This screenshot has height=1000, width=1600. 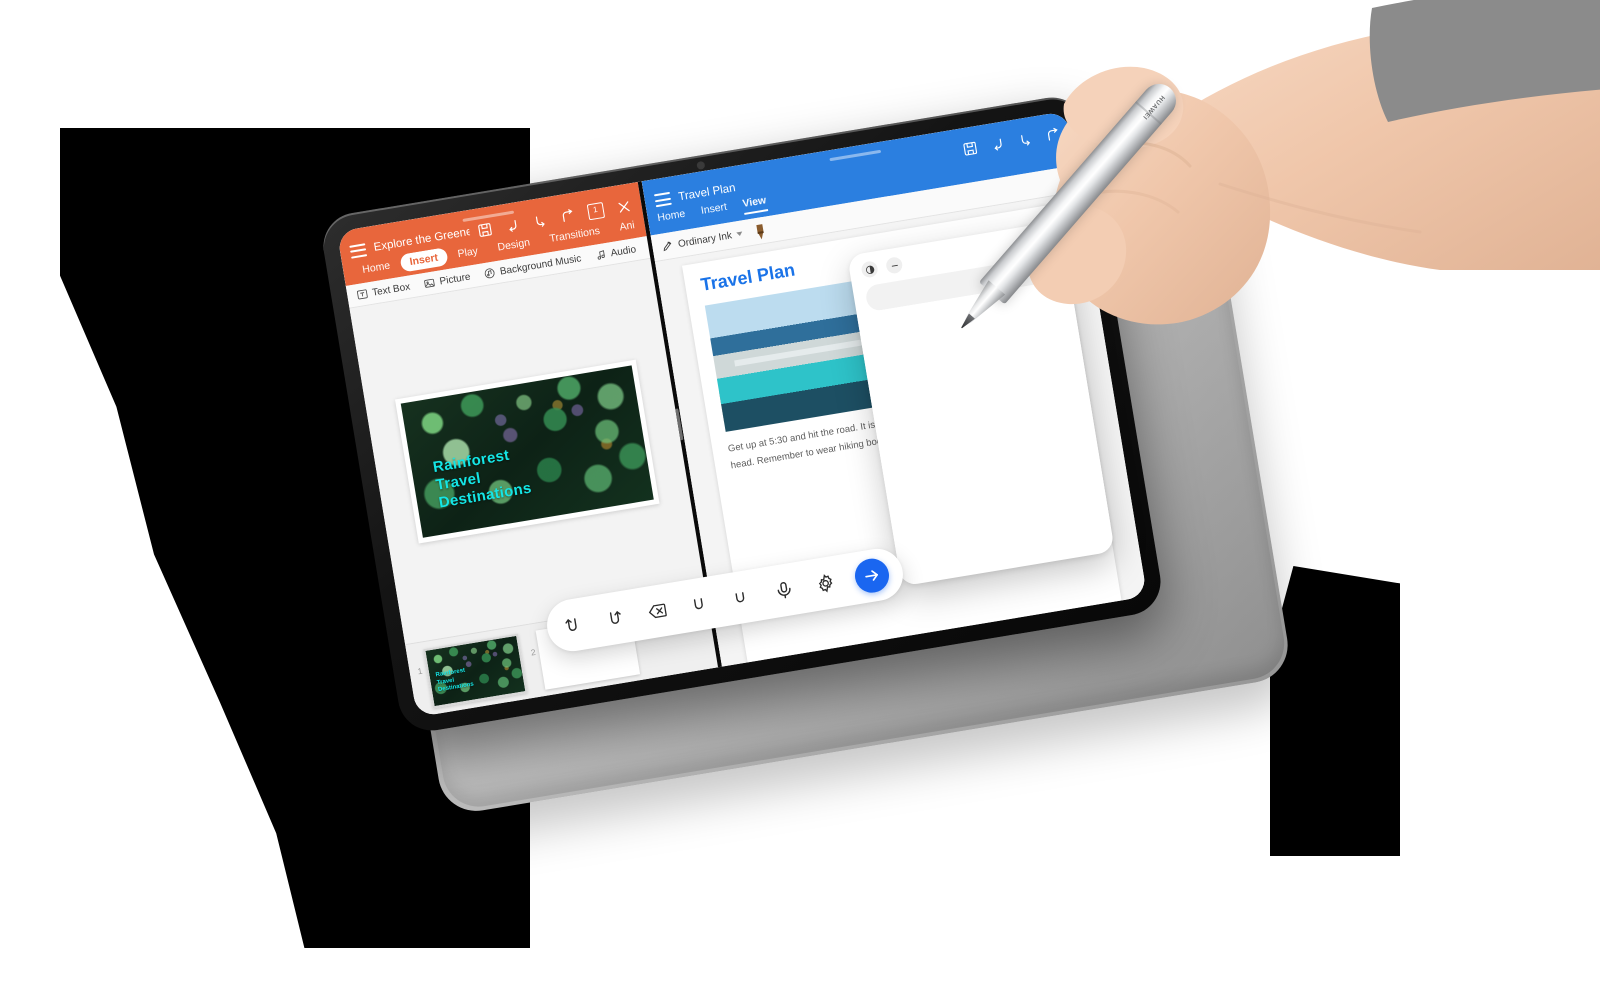 What do you see at coordinates (1041, 270) in the screenshot?
I see `clear-x-icon: ✕` at bounding box center [1041, 270].